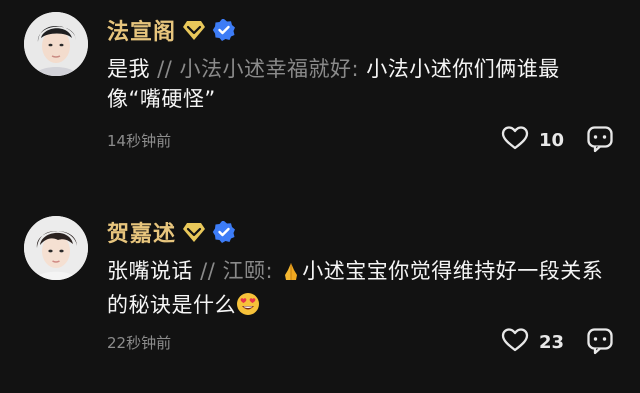 The height and width of the screenshot is (393, 640). I want to click on username-row: 法宣阁, so click(171, 30).